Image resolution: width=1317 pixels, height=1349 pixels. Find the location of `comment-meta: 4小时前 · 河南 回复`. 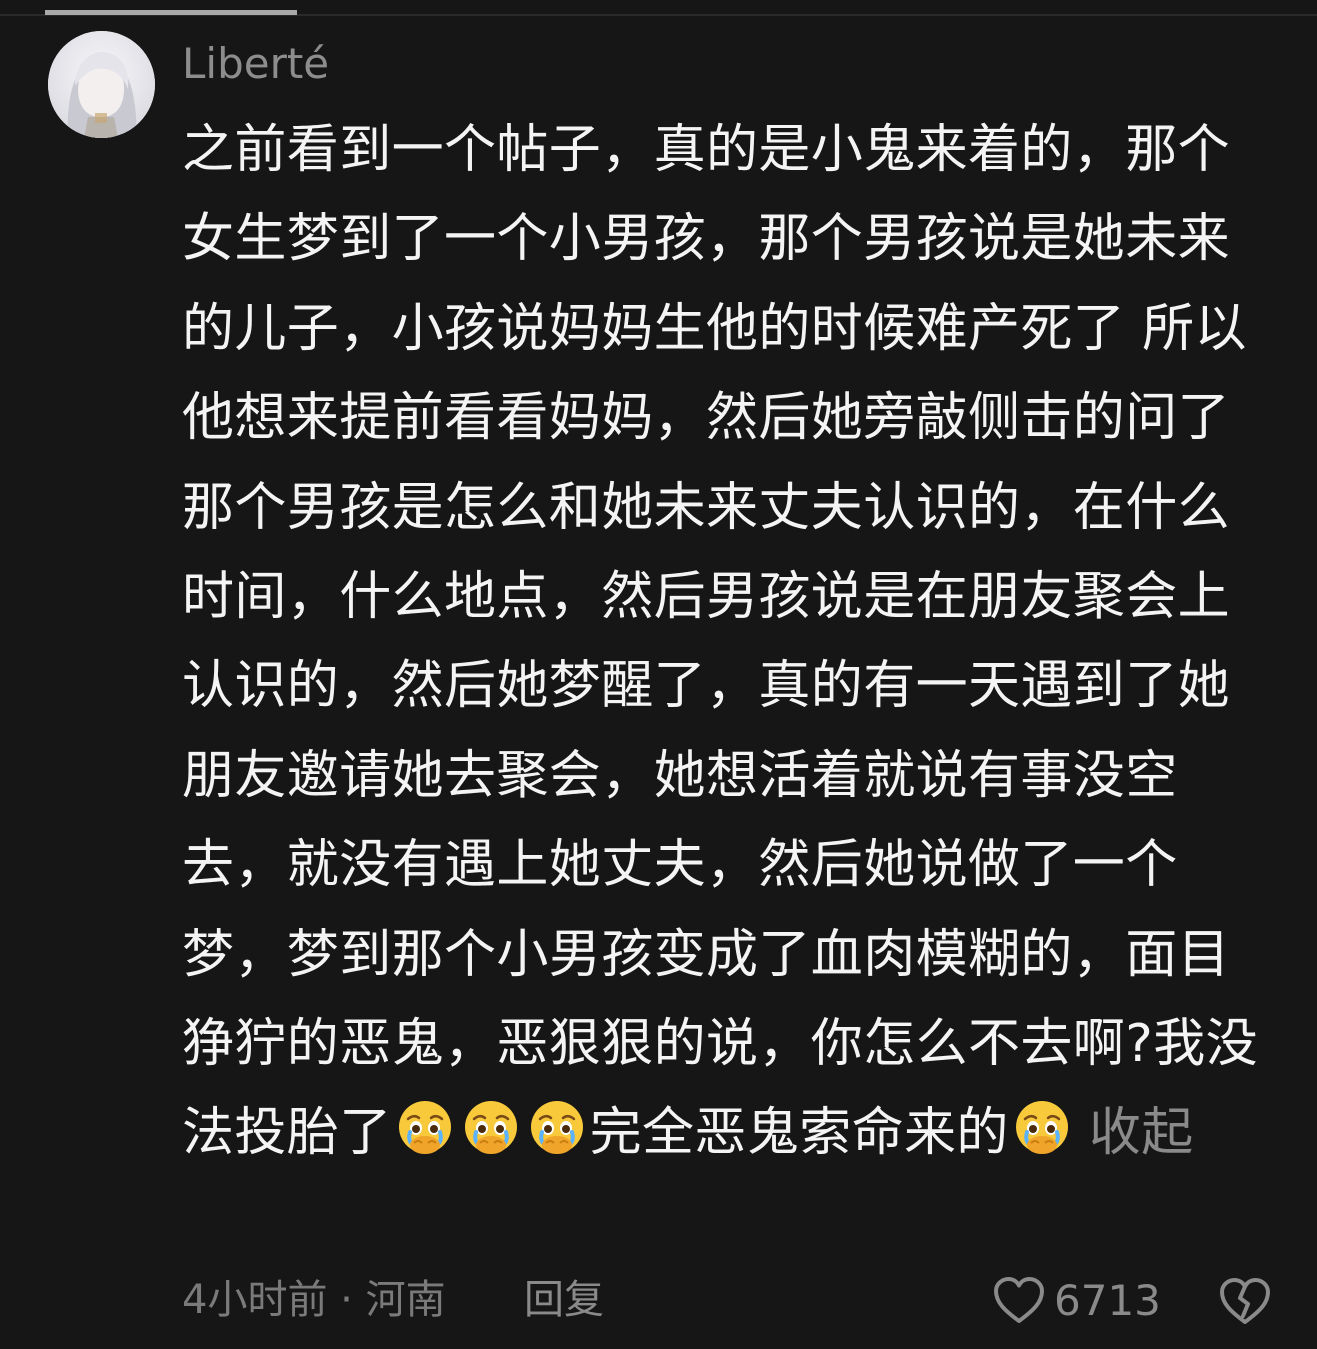

comment-meta: 4小时前 · 河南 回复 is located at coordinates (393, 1300).